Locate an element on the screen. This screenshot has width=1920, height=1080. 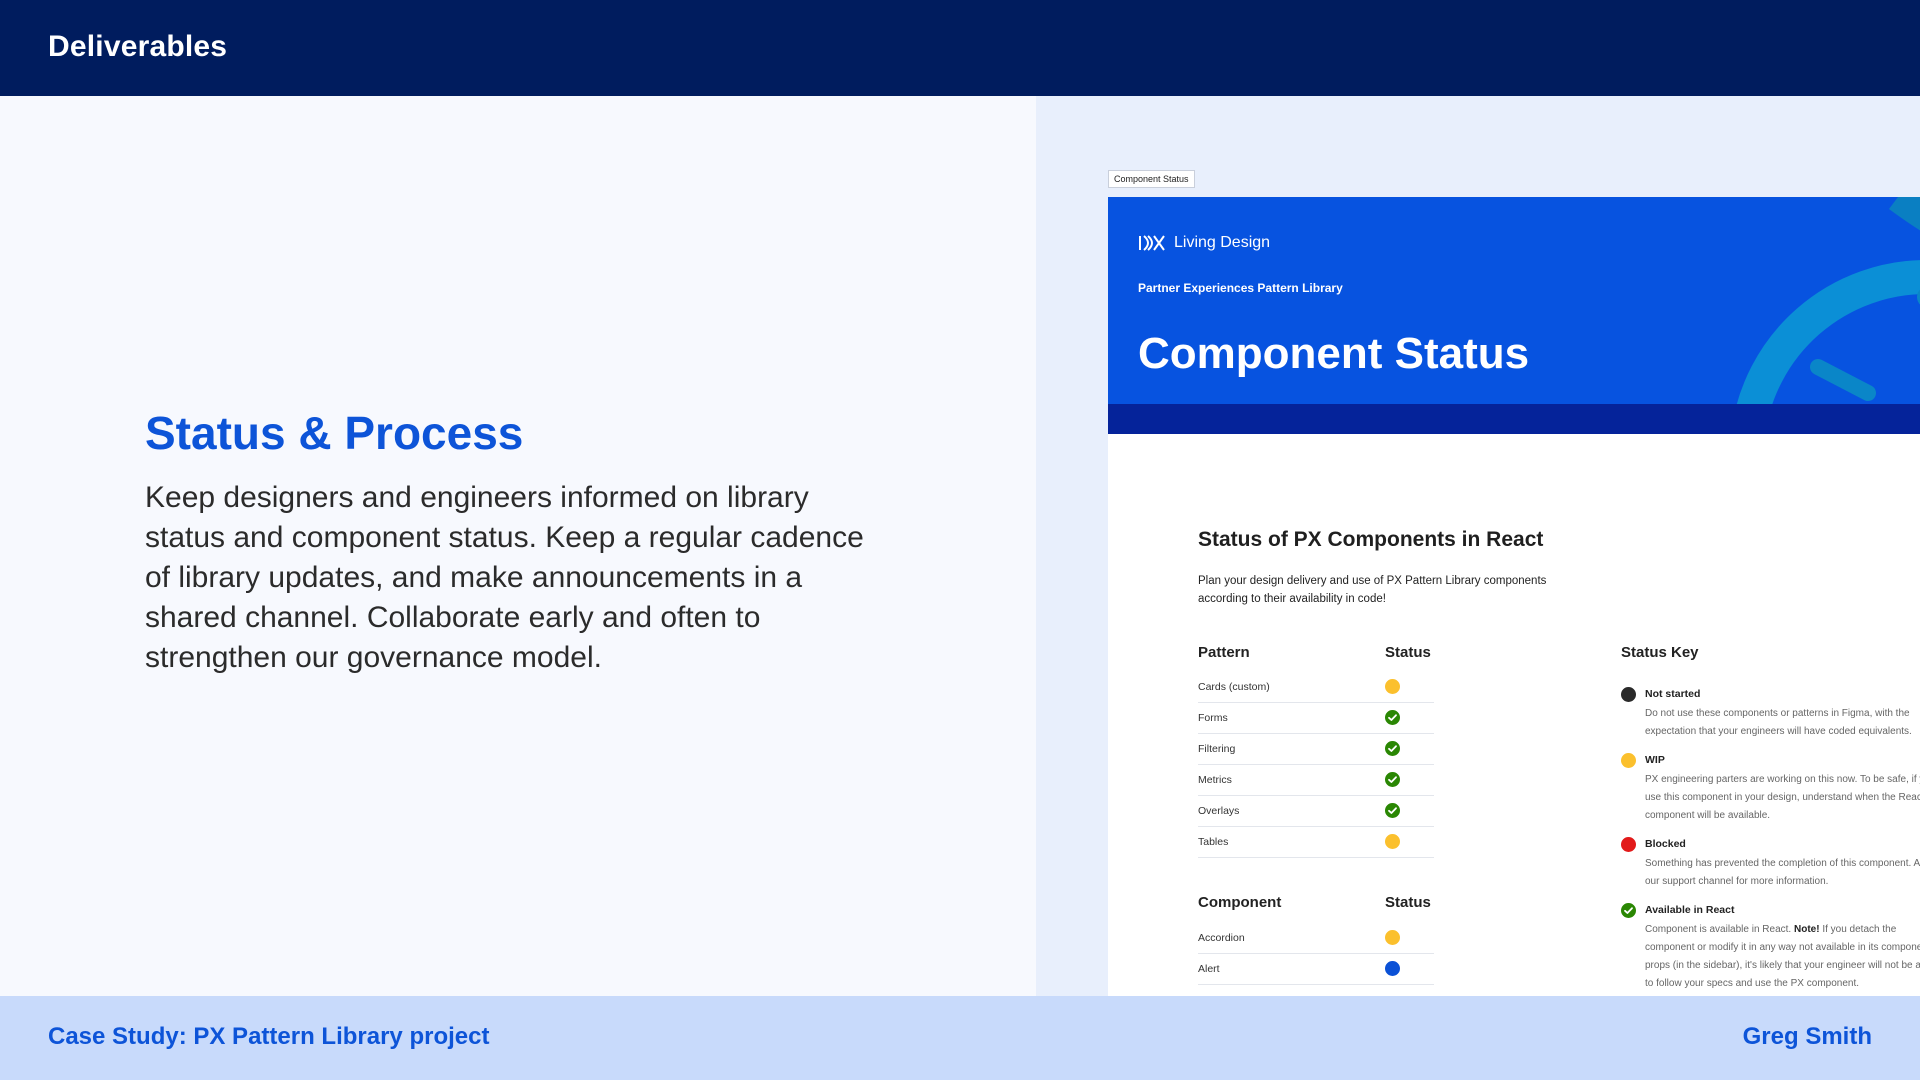
pattern-name: Forms is located at coordinates (1213, 718).